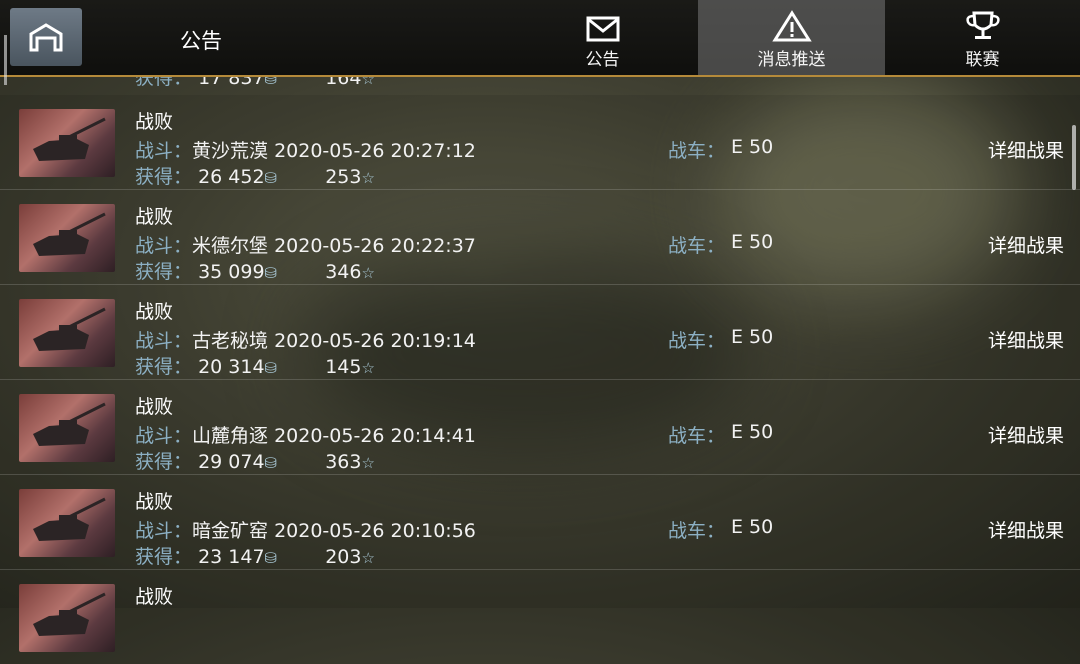 Image resolution: width=1080 pixels, height=664 pixels. What do you see at coordinates (5, 60) in the screenshot?
I see `left-scrollbar` at bounding box center [5, 60].